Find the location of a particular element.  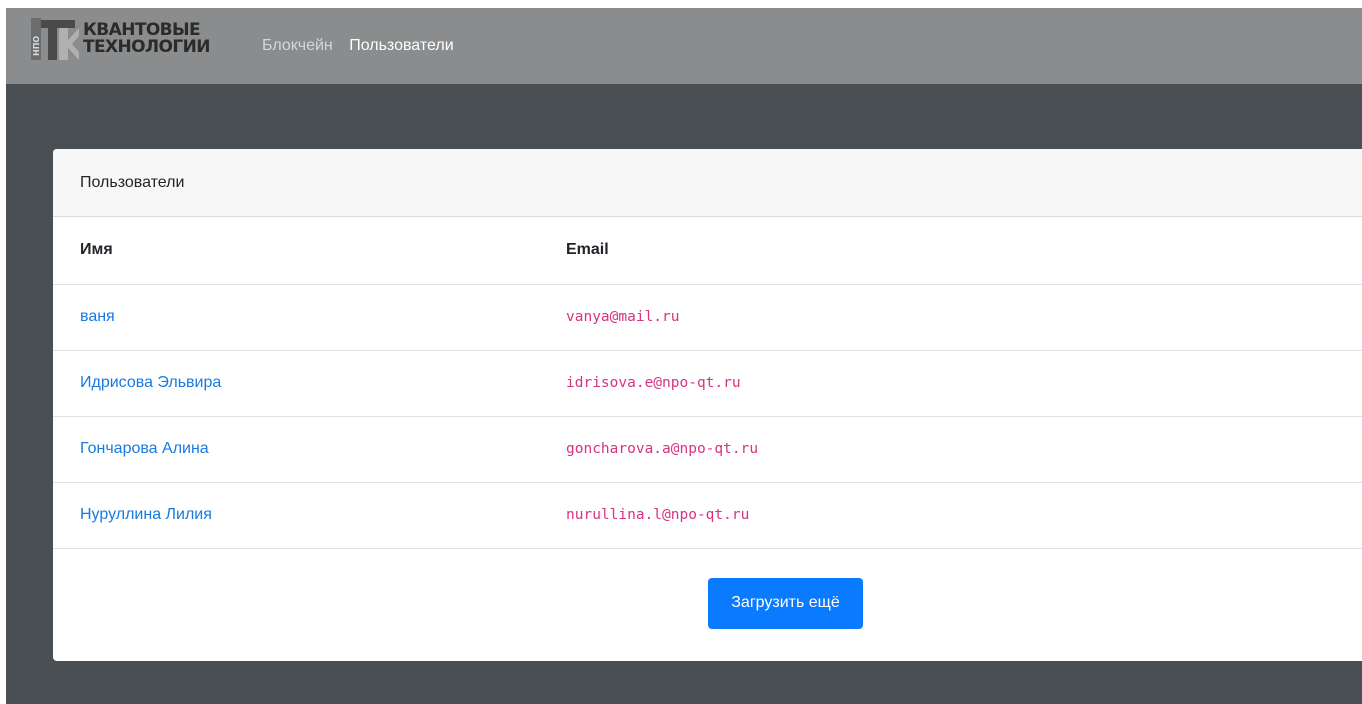

user-email: vanya@mail.ru is located at coordinates (623, 317).